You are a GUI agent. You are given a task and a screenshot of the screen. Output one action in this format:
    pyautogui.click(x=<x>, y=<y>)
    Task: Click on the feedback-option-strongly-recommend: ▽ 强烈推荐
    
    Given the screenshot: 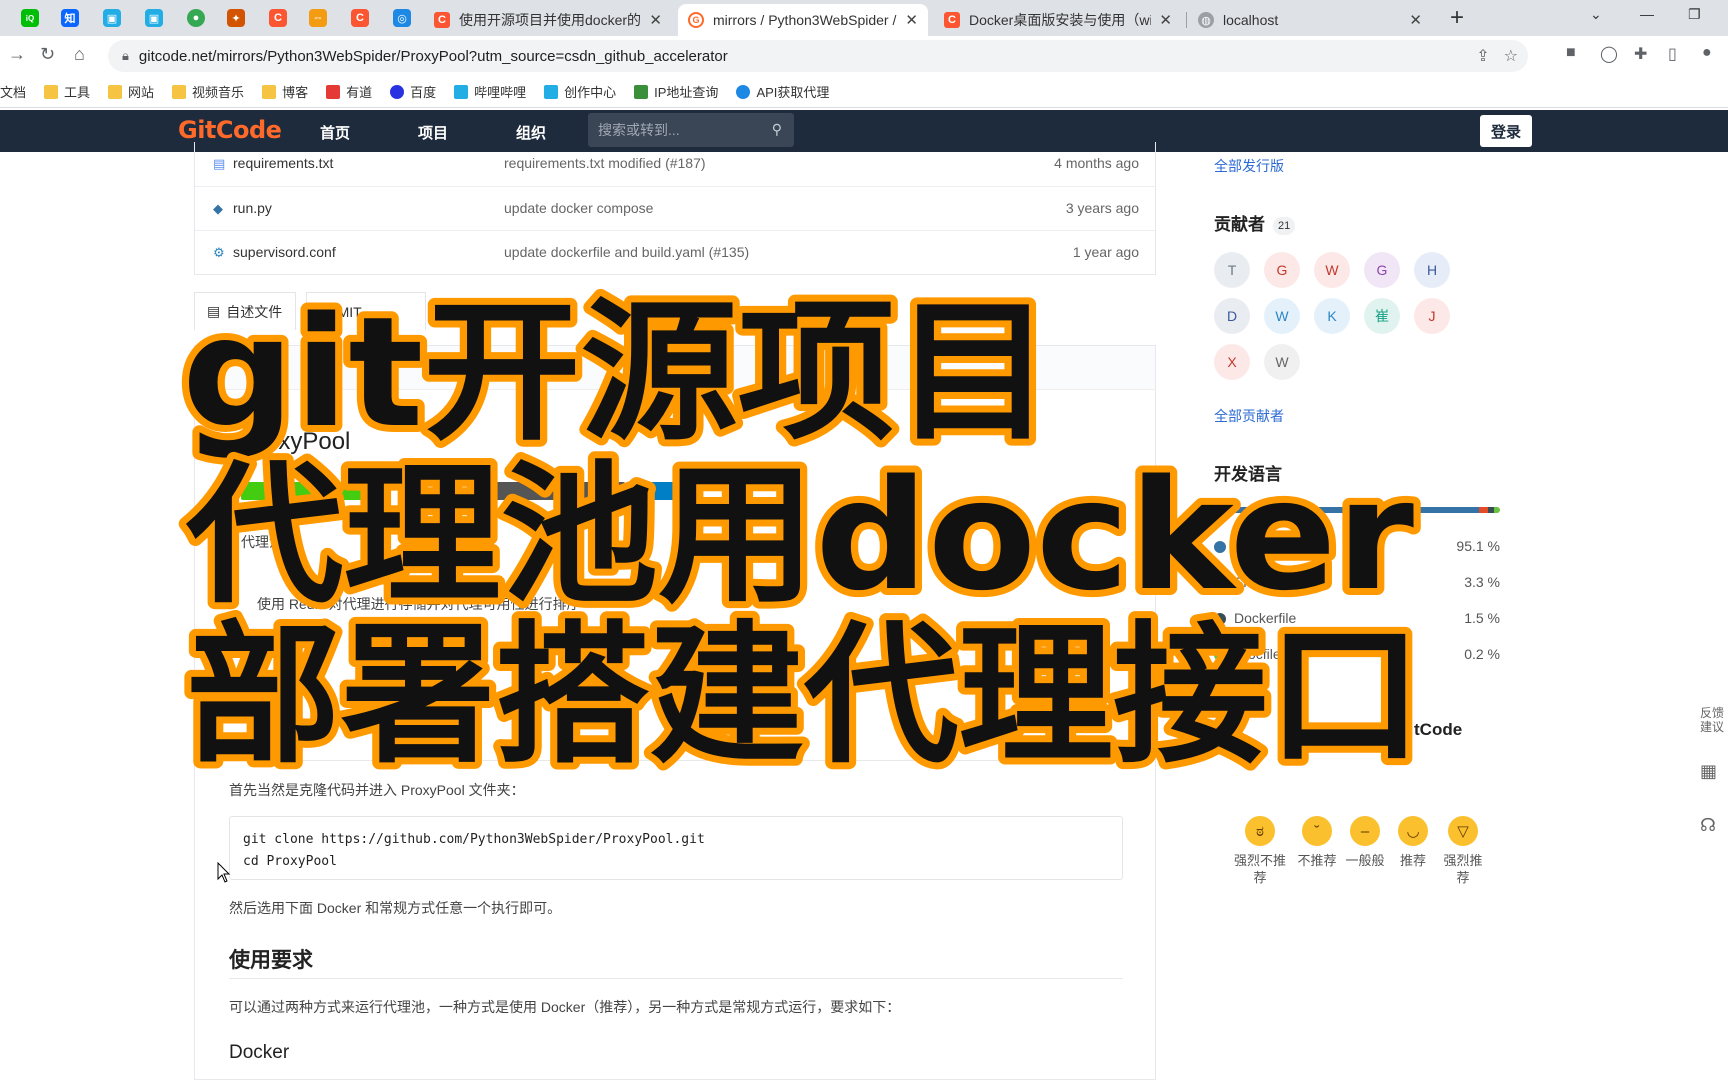 What is the action you would take?
    pyautogui.click(x=1463, y=851)
    